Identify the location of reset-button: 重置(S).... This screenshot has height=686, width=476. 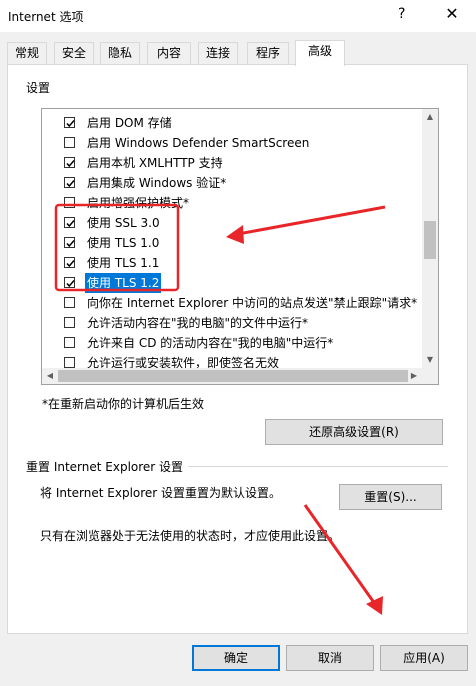
(390, 497).